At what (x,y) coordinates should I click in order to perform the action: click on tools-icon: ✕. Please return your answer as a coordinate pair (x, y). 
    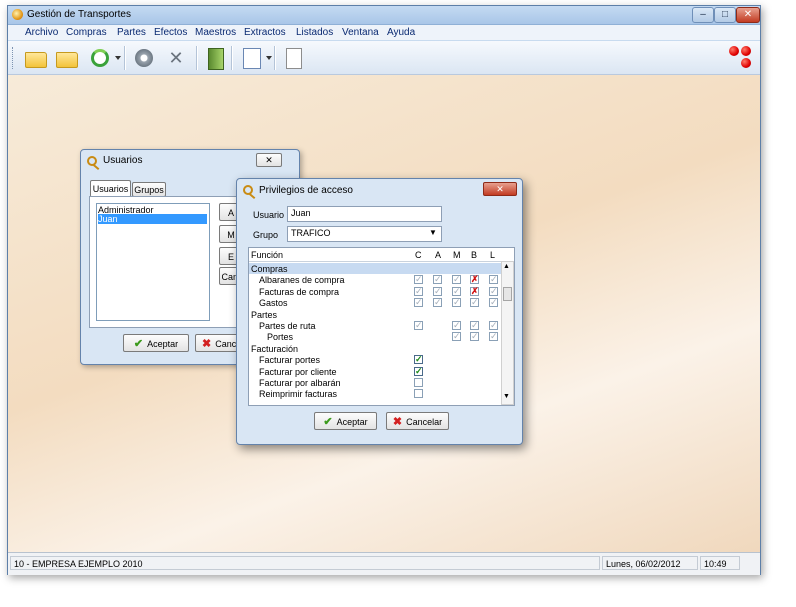
    Looking at the image, I should click on (176, 58).